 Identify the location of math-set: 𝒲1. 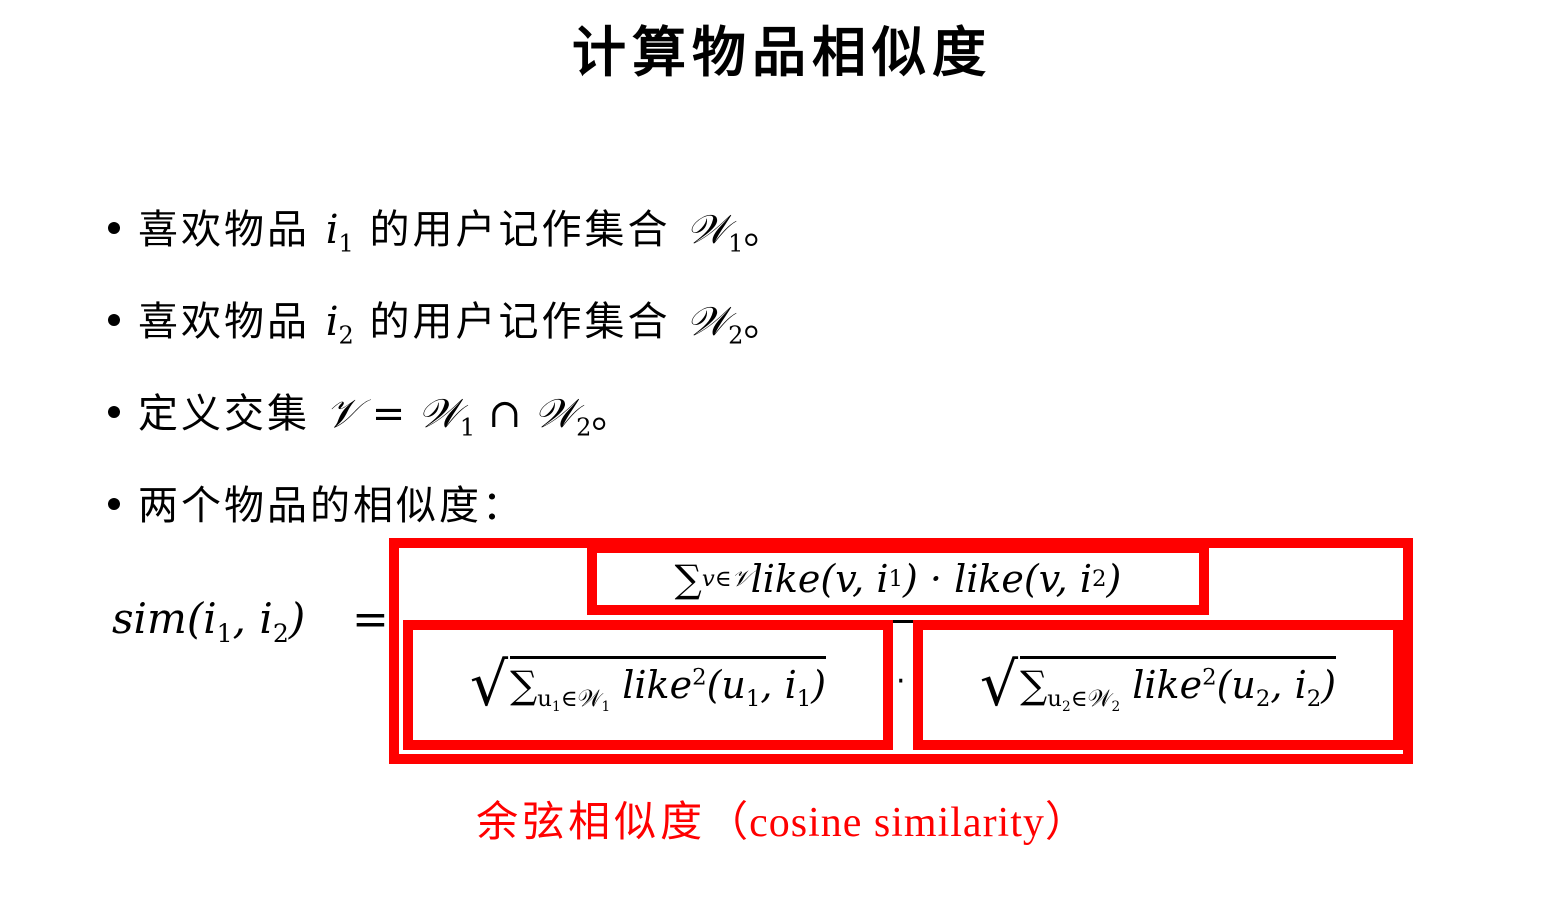
(715, 232).